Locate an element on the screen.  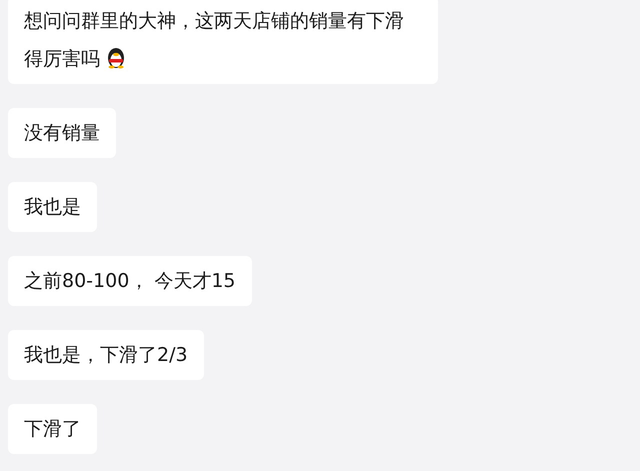
message-text: 我也是 is located at coordinates (52, 207).